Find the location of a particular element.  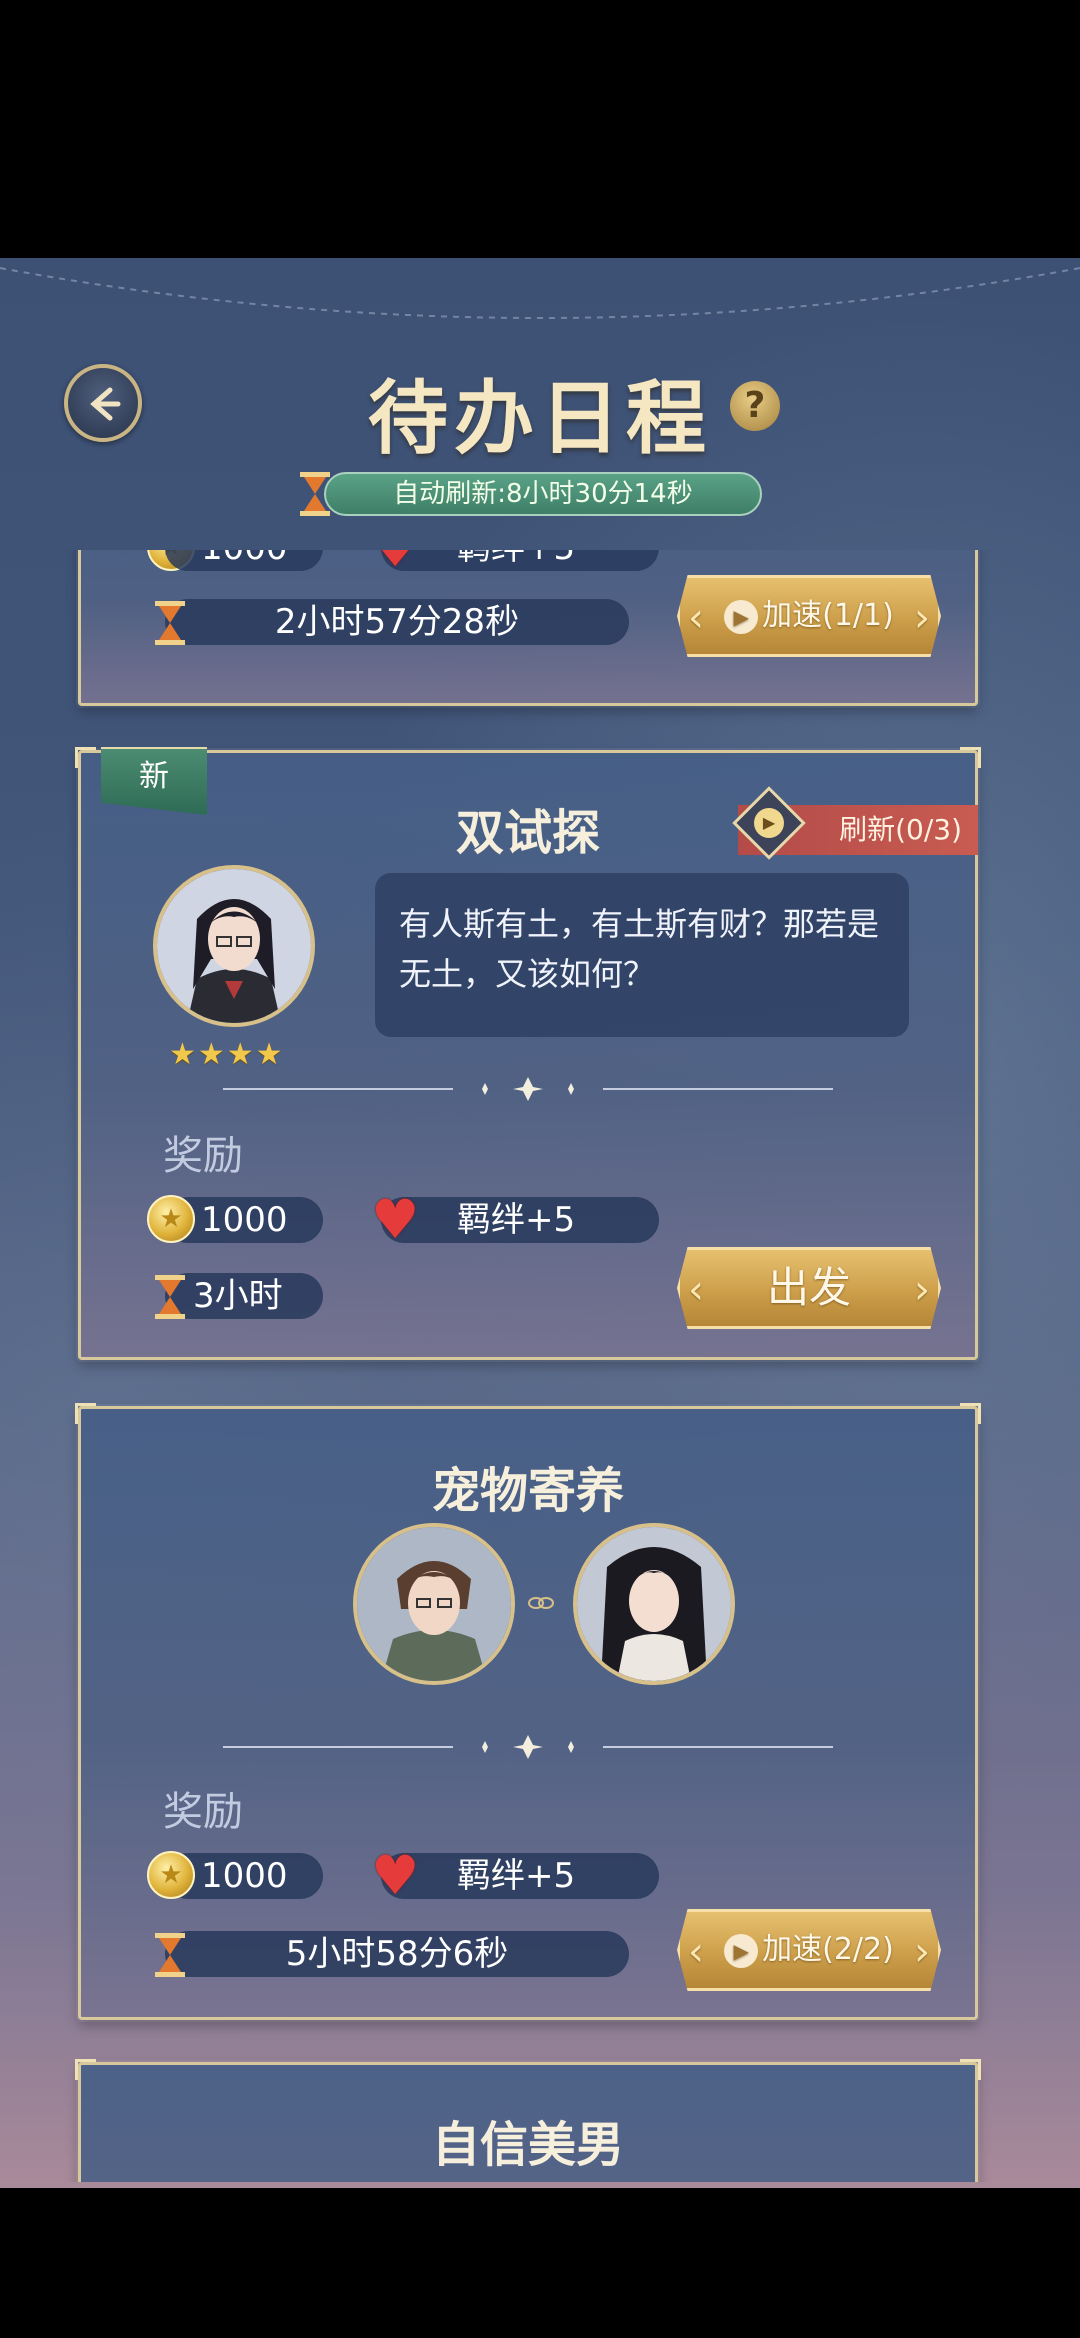

rating-stars: ★★★★ is located at coordinates (227, 1054).